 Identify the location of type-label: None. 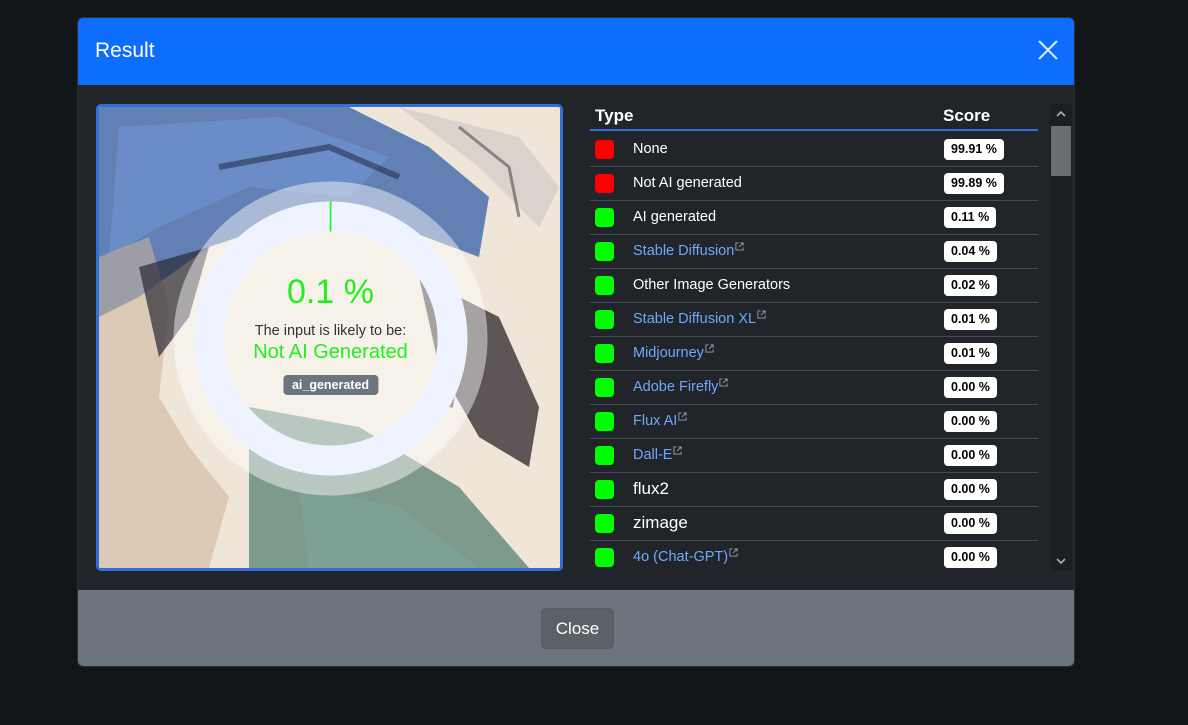
(650, 149).